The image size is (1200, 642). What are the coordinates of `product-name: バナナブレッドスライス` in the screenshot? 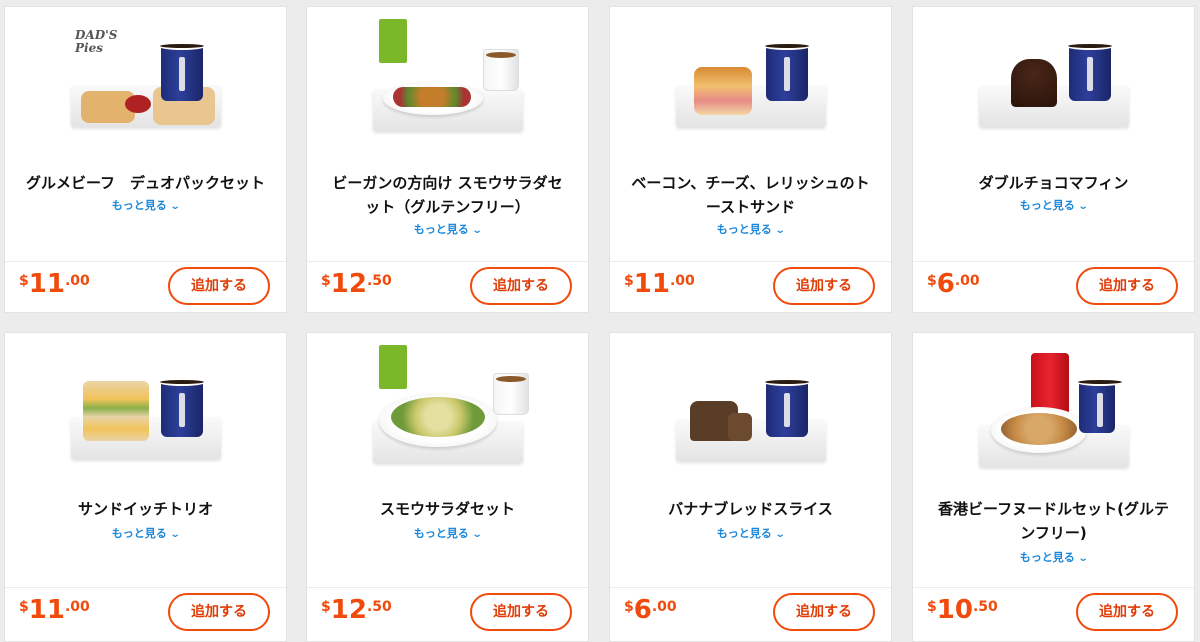 It's located at (750, 509).